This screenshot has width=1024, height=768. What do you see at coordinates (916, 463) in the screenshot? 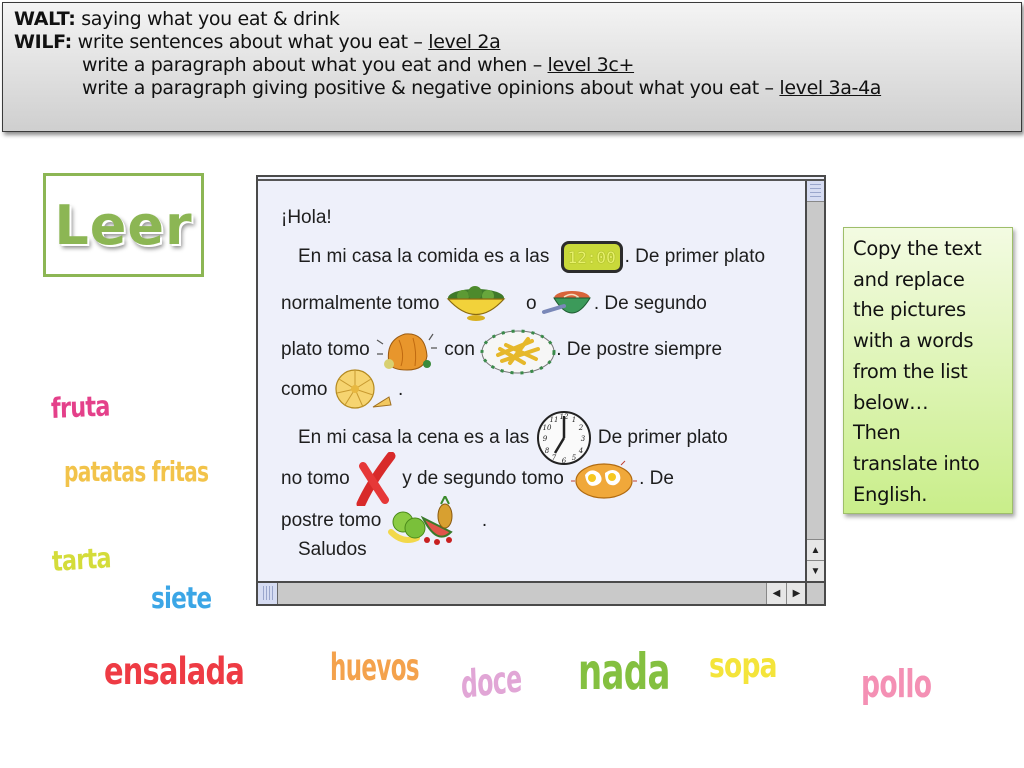
I see `instruction-line: translate into` at bounding box center [916, 463].